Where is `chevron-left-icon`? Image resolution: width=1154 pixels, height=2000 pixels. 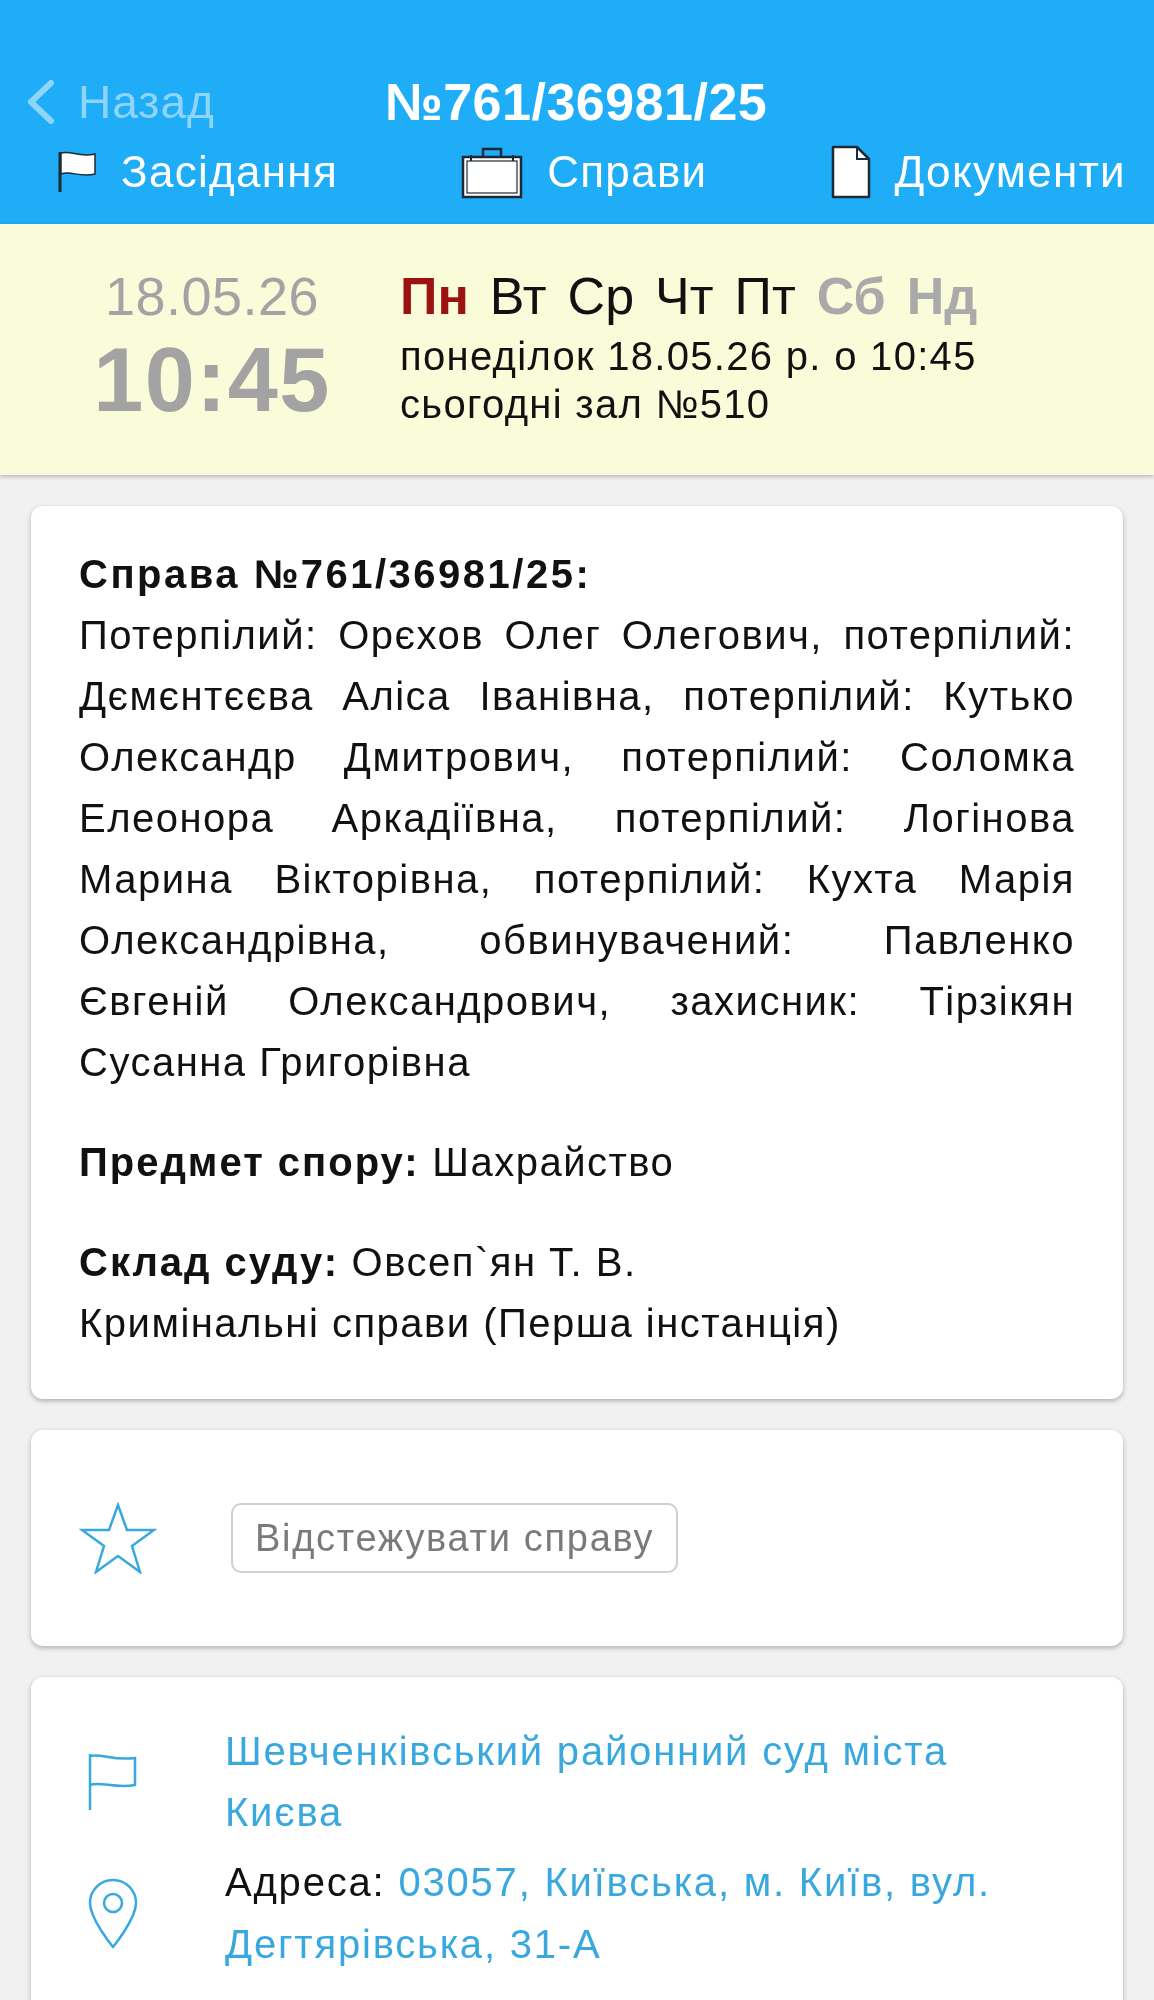 chevron-left-icon is located at coordinates (41, 102).